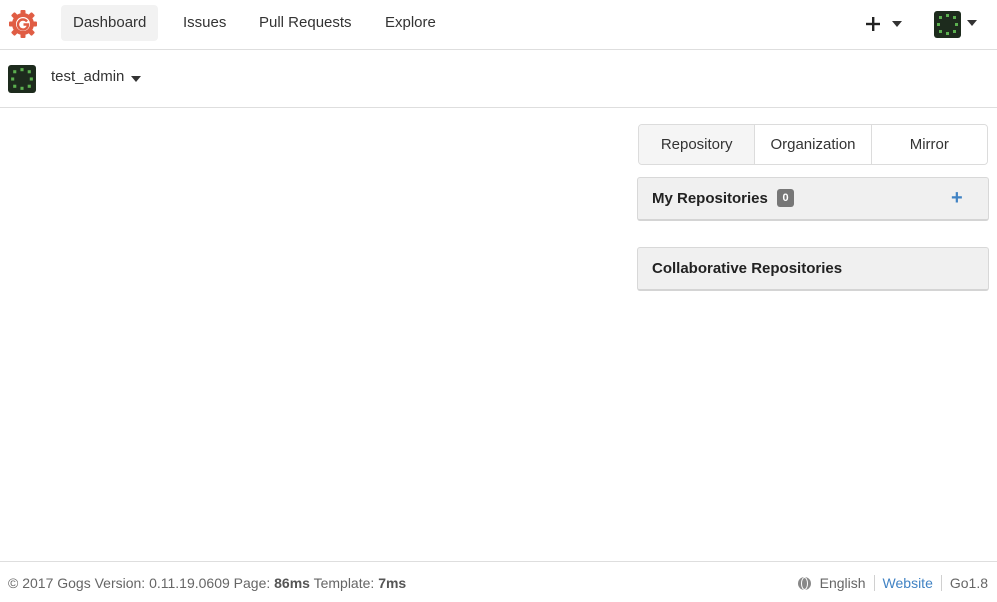 The width and height of the screenshot is (997, 602). What do you see at coordinates (204, 23) in the screenshot?
I see `nav-issues: Issues` at bounding box center [204, 23].